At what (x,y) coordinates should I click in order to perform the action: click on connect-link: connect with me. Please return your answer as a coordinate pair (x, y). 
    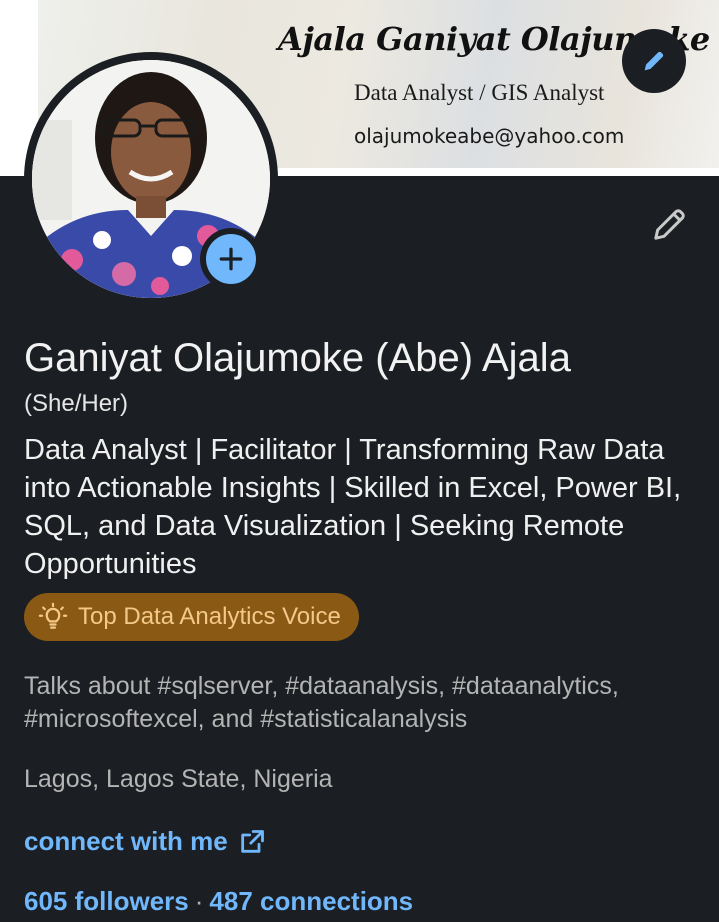
    Looking at the image, I should click on (145, 841).